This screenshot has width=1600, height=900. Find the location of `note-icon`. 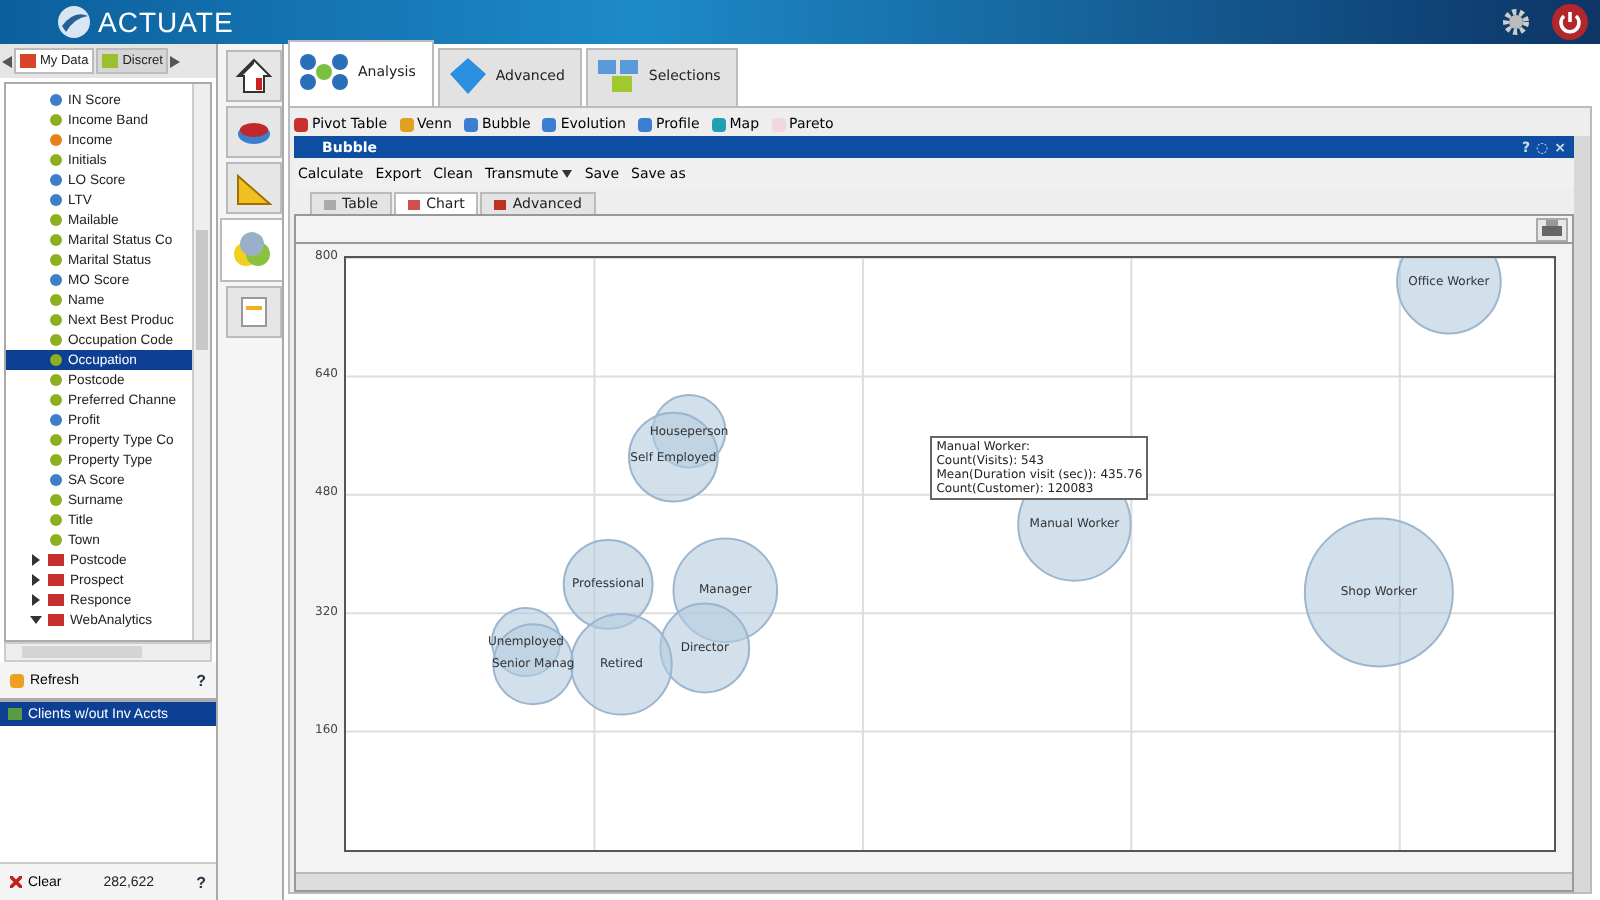

note-icon is located at coordinates (254, 312).